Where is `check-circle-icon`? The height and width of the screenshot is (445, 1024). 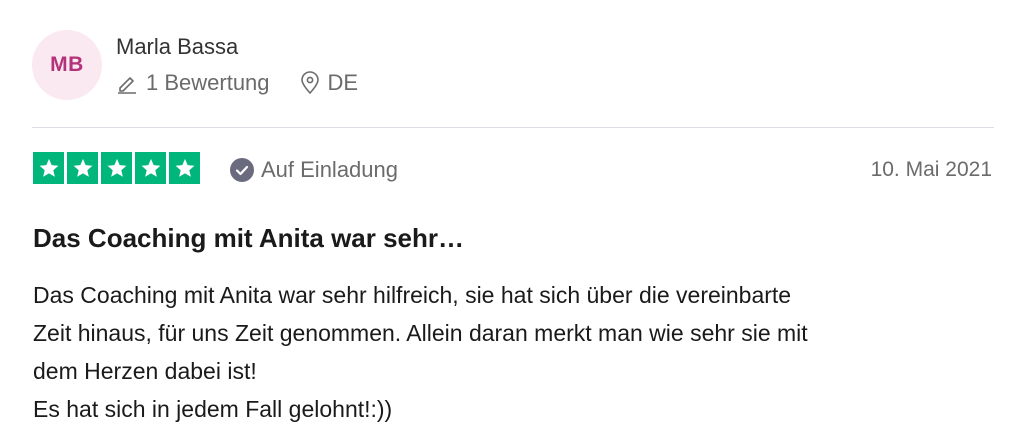
check-circle-icon is located at coordinates (242, 170).